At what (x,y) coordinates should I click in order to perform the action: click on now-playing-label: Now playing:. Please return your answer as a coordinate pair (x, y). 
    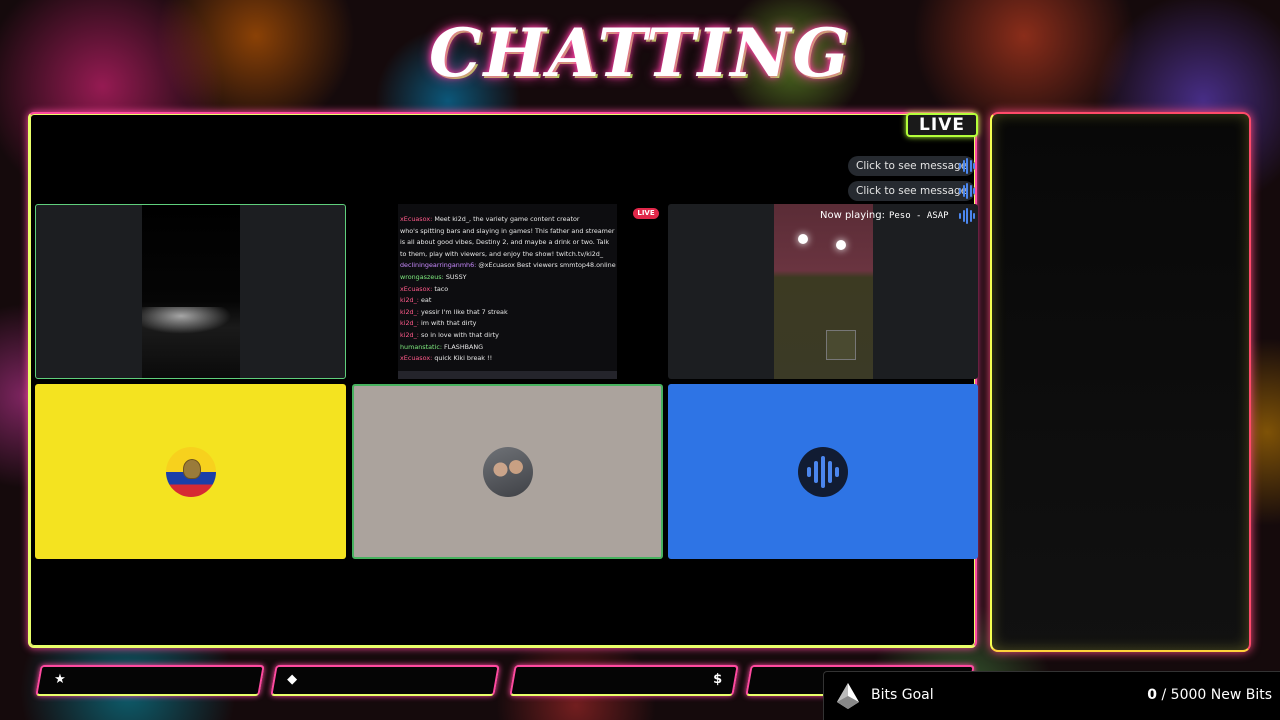
    Looking at the image, I should click on (852, 215).